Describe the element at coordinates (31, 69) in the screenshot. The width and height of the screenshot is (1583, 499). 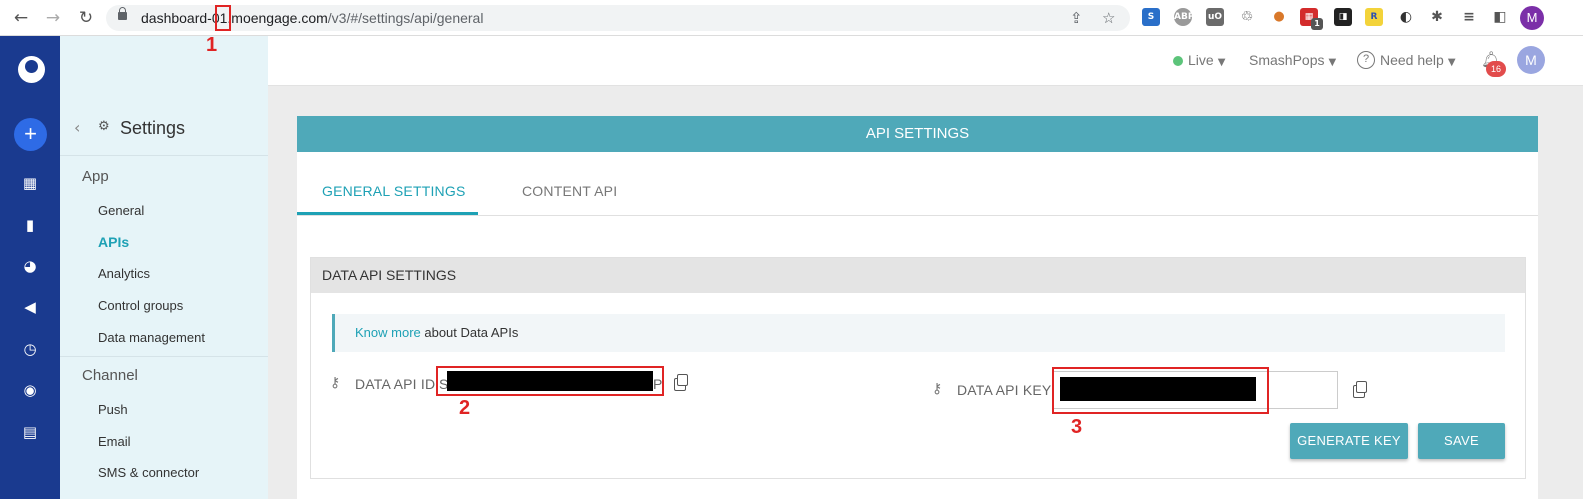
I see `moengage-logo-icon` at that location.